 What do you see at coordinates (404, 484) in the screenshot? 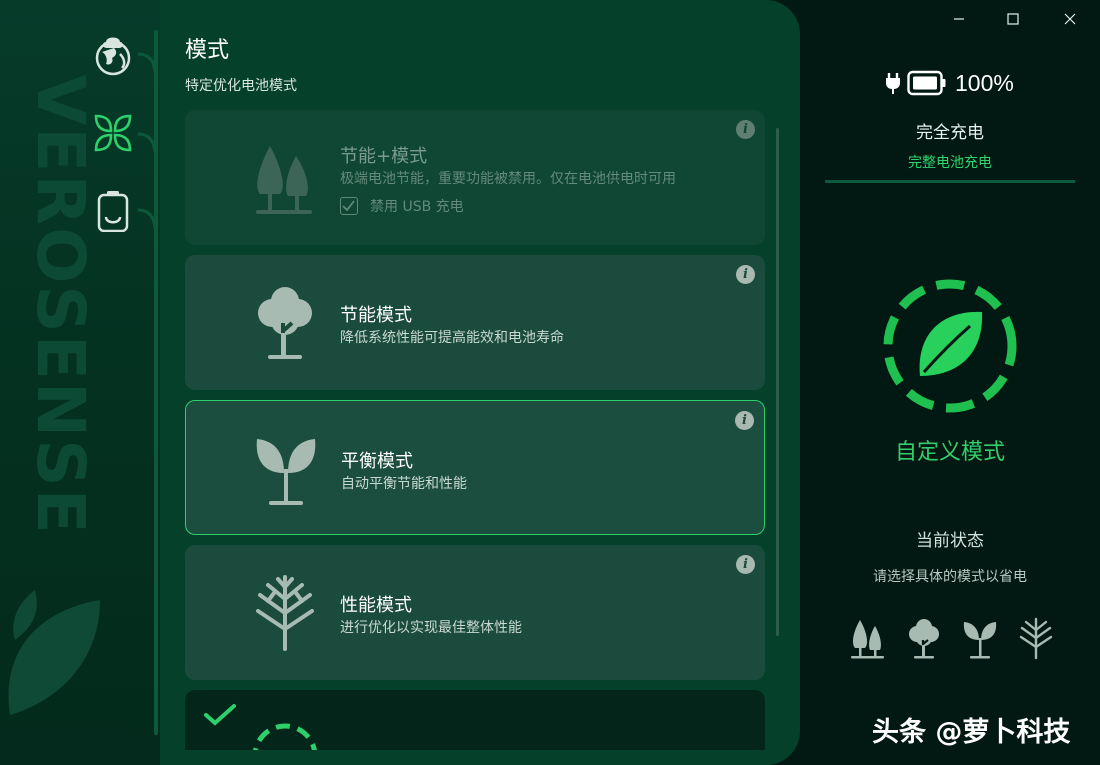
I see `mode-description: 自动平衡节能和性能` at bounding box center [404, 484].